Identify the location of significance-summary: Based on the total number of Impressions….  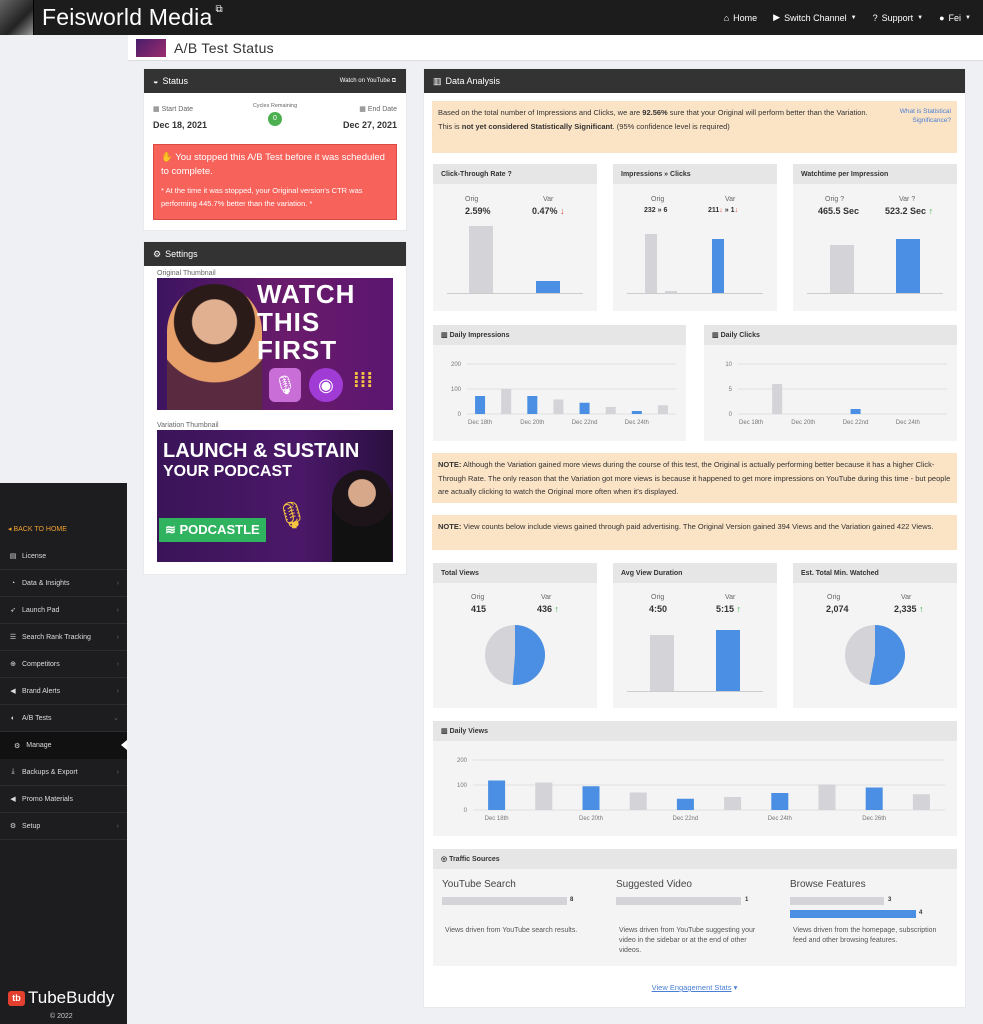
(694, 127).